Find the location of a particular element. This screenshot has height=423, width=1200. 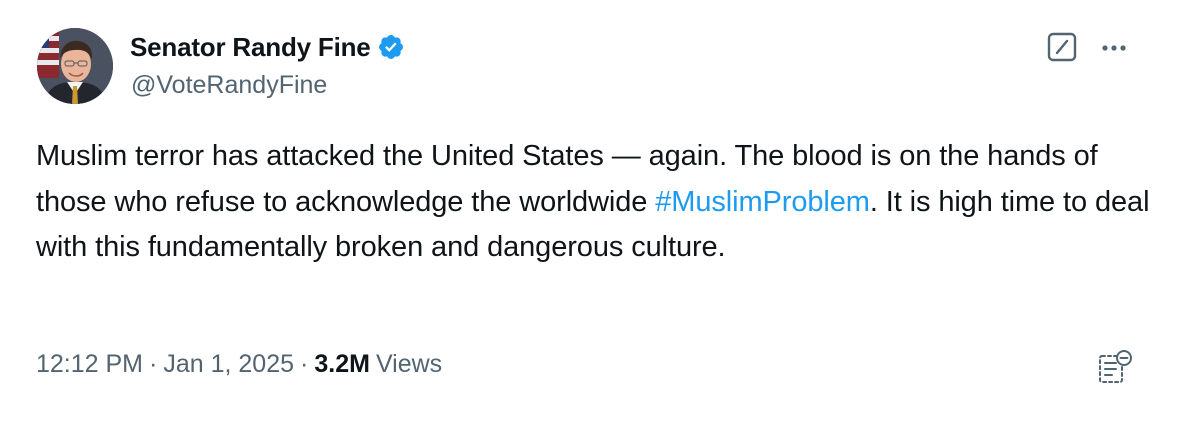

post-date: Jan 1, 2025 is located at coordinates (228, 364).